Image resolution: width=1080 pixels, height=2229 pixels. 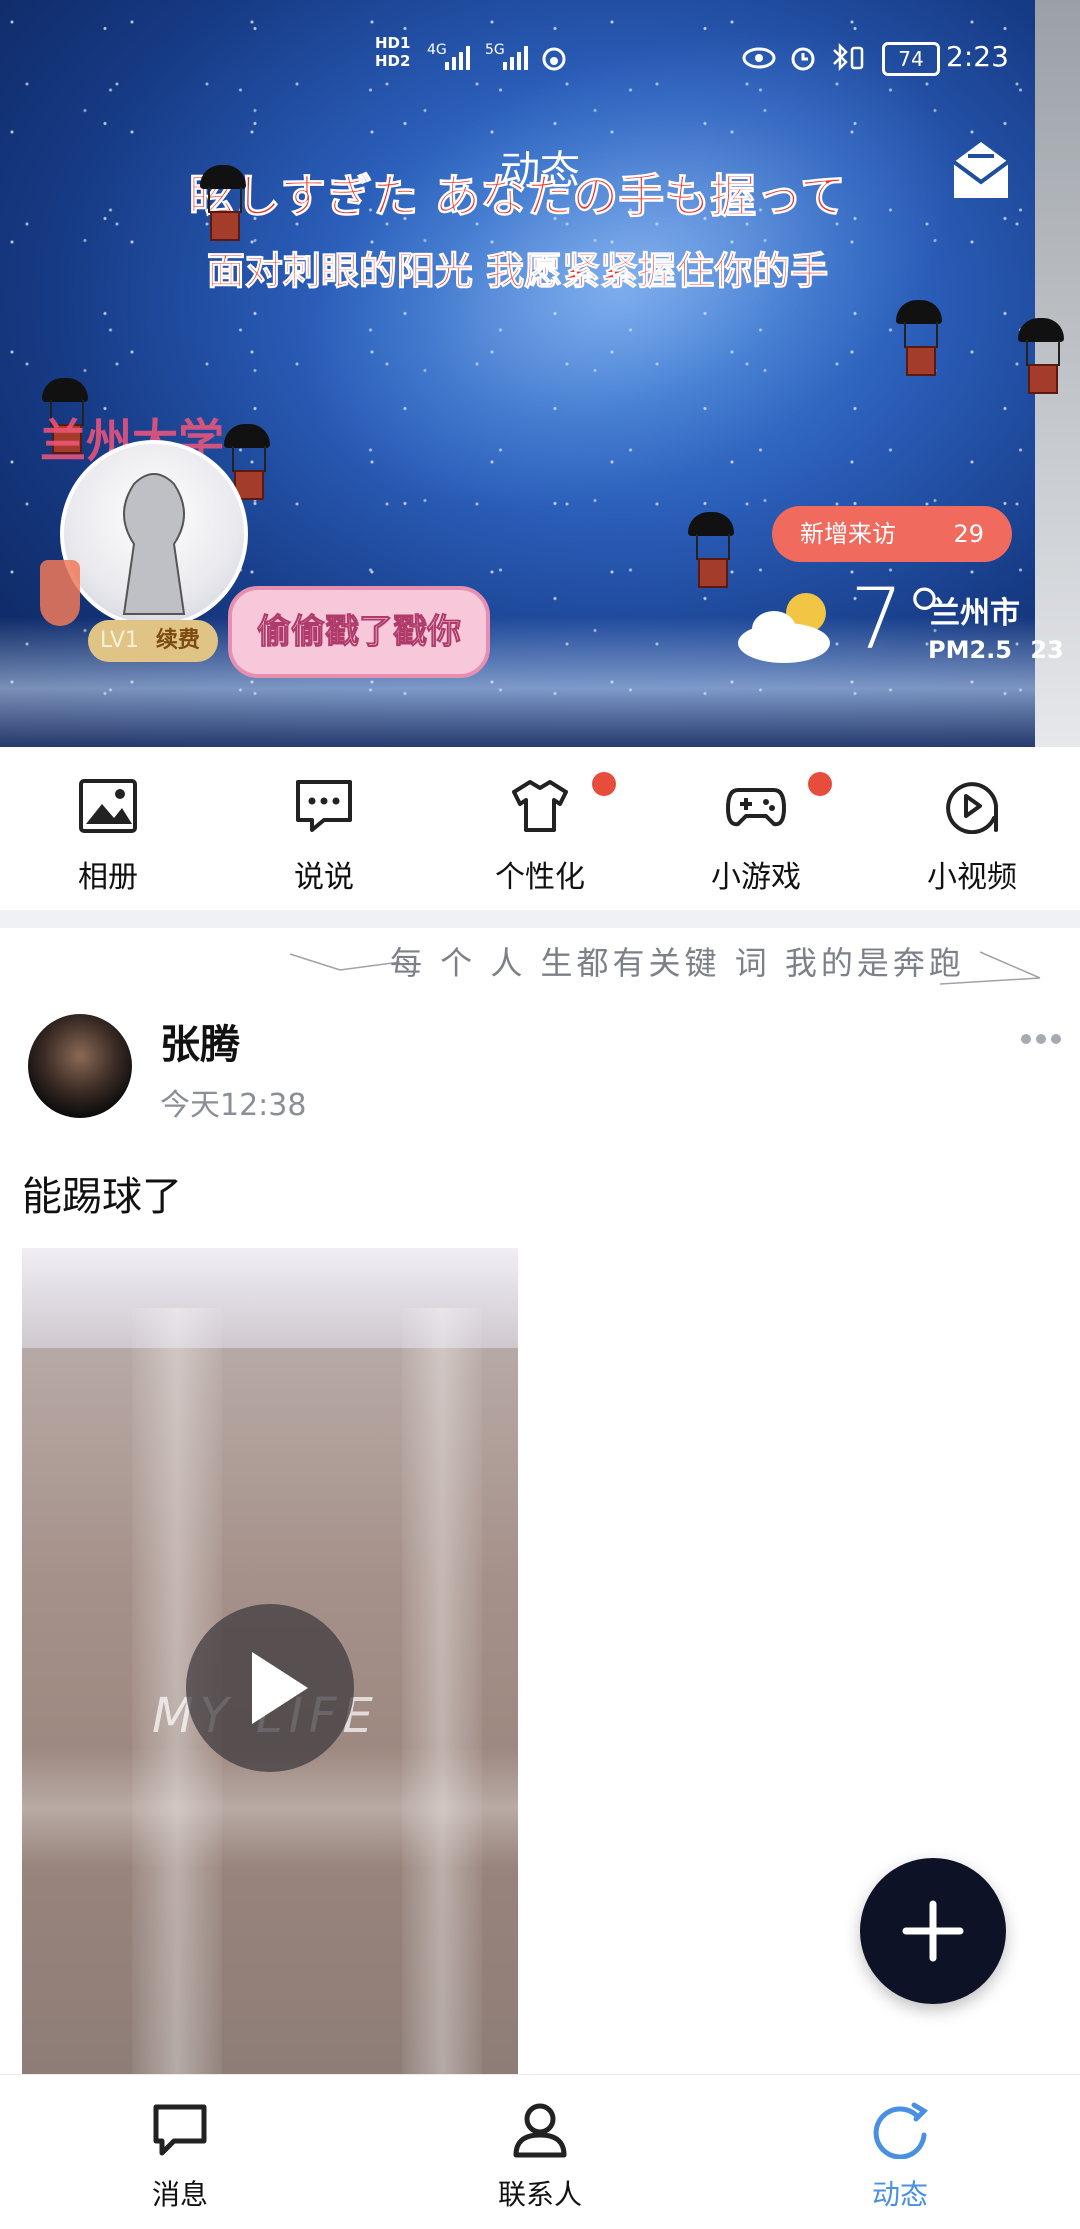 I want to click on play-button, so click(x=270, y=1688).